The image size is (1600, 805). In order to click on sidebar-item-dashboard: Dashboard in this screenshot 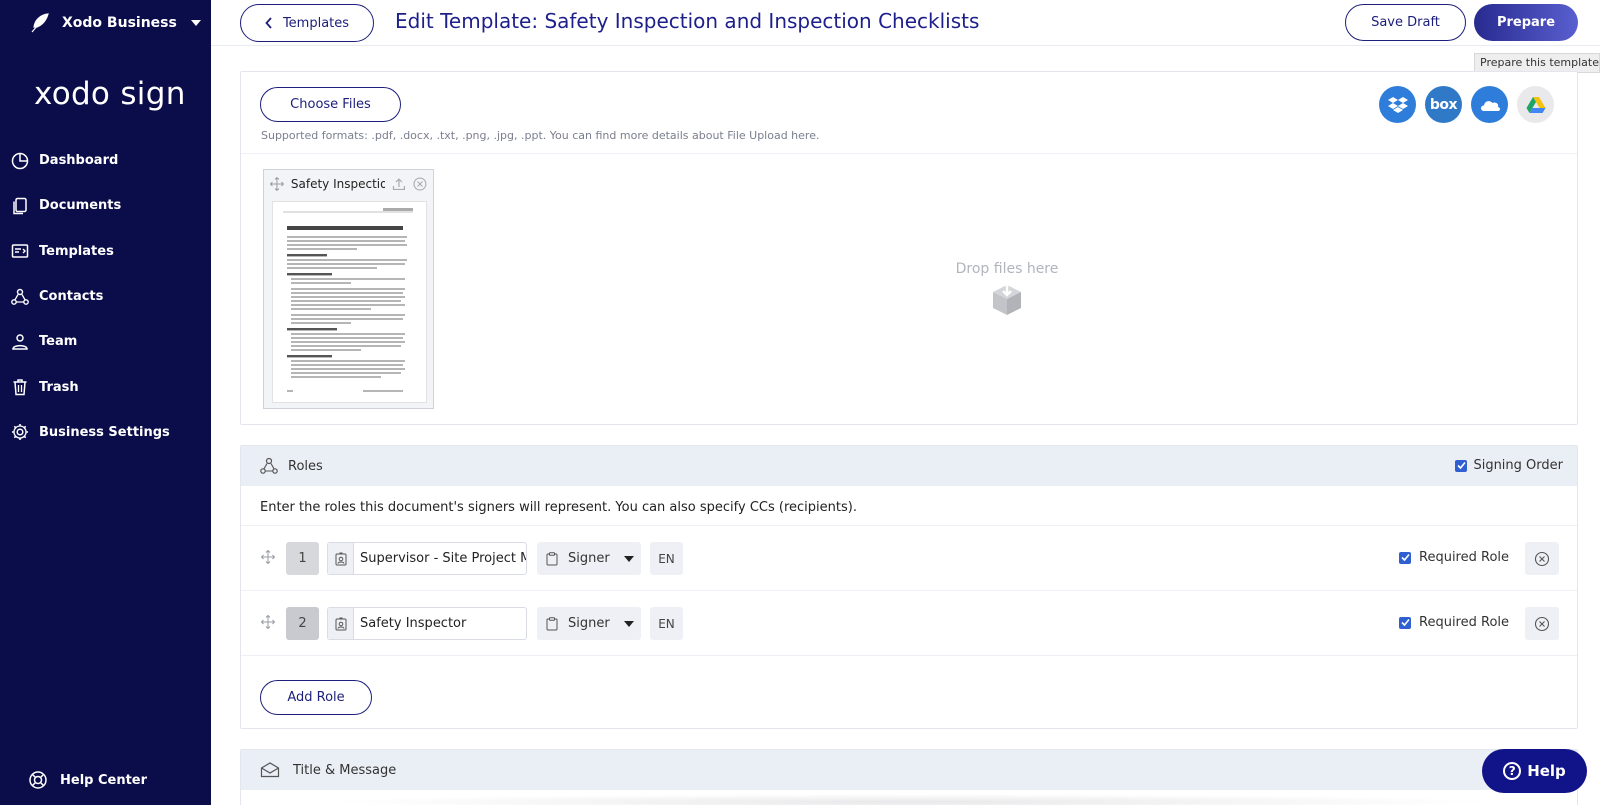, I will do `click(105, 160)`.